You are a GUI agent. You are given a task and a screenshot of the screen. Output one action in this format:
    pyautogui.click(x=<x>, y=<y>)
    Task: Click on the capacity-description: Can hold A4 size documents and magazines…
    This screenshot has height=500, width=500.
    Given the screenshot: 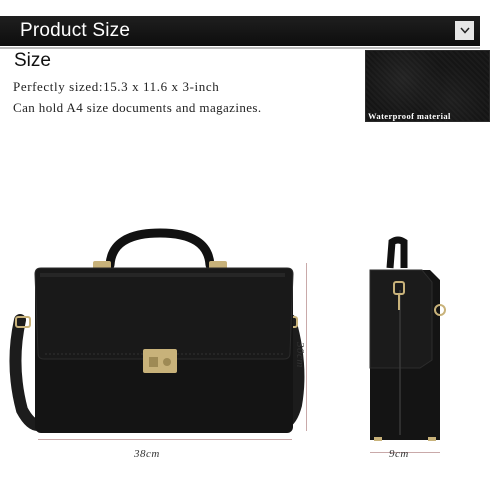 What is the action you would take?
    pyautogui.click(x=137, y=107)
    